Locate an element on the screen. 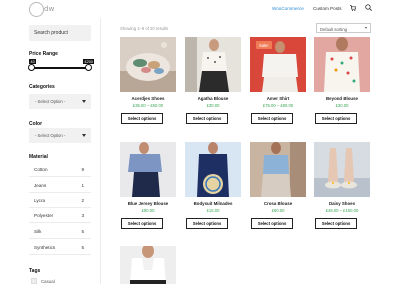  categories-select-value: - Select Option - is located at coordinates (50, 101).